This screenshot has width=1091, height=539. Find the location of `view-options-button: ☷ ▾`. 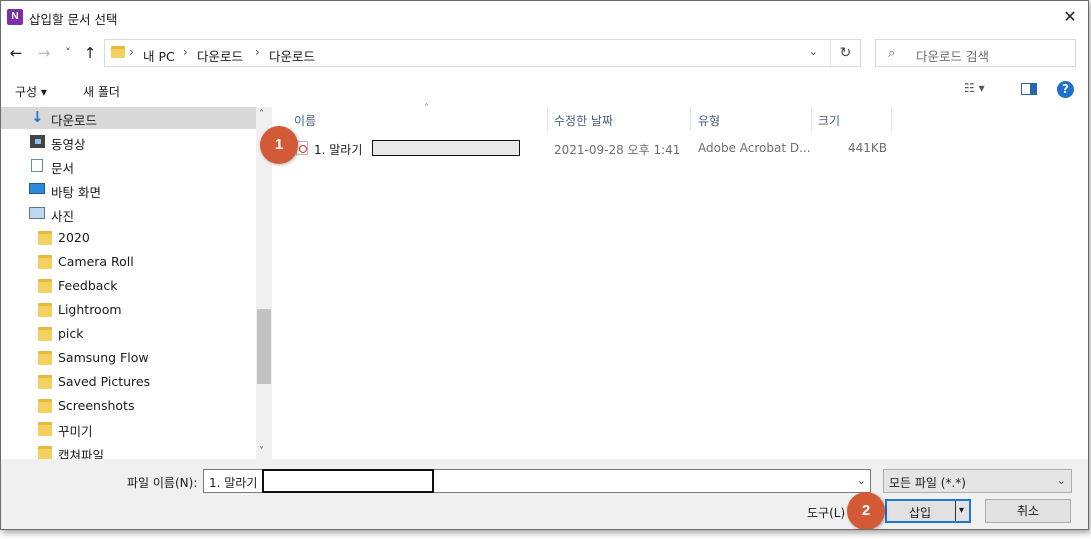

view-options-button: ☷ ▾ is located at coordinates (984, 90).